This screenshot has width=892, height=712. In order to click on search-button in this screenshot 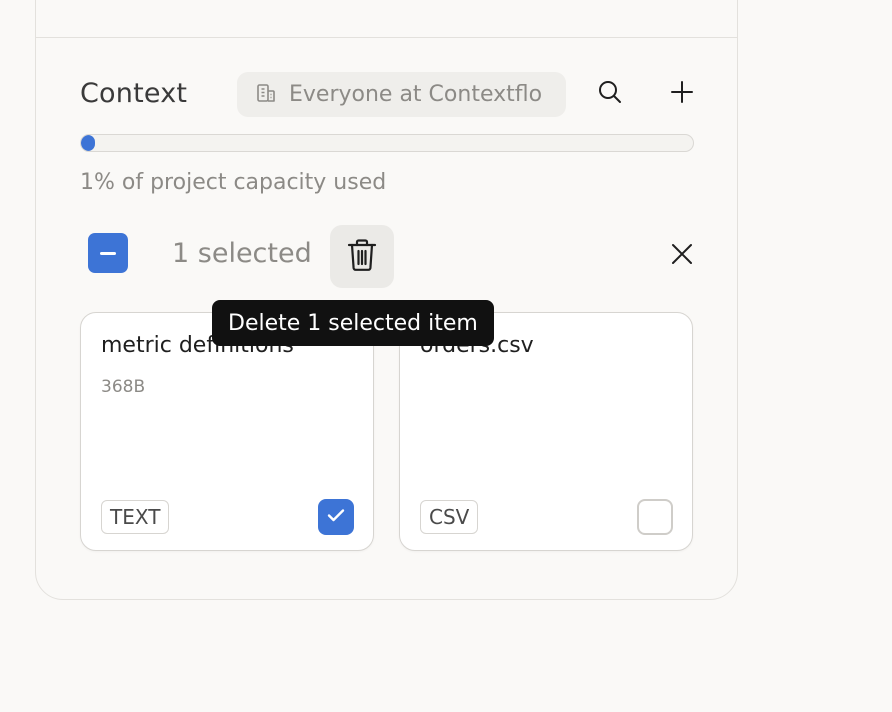, I will do `click(610, 94)`.